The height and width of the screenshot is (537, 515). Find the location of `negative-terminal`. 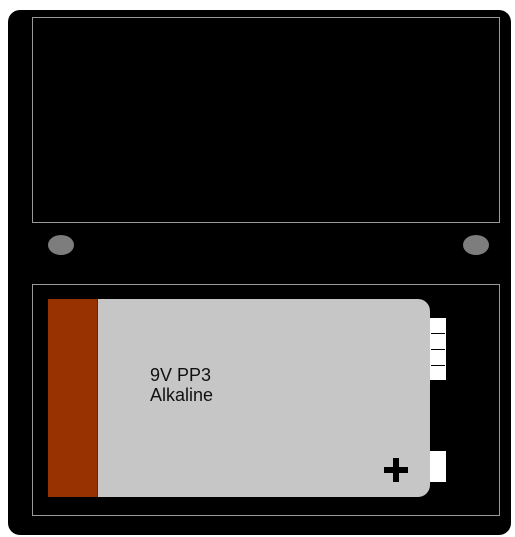

negative-terminal is located at coordinates (438, 349).